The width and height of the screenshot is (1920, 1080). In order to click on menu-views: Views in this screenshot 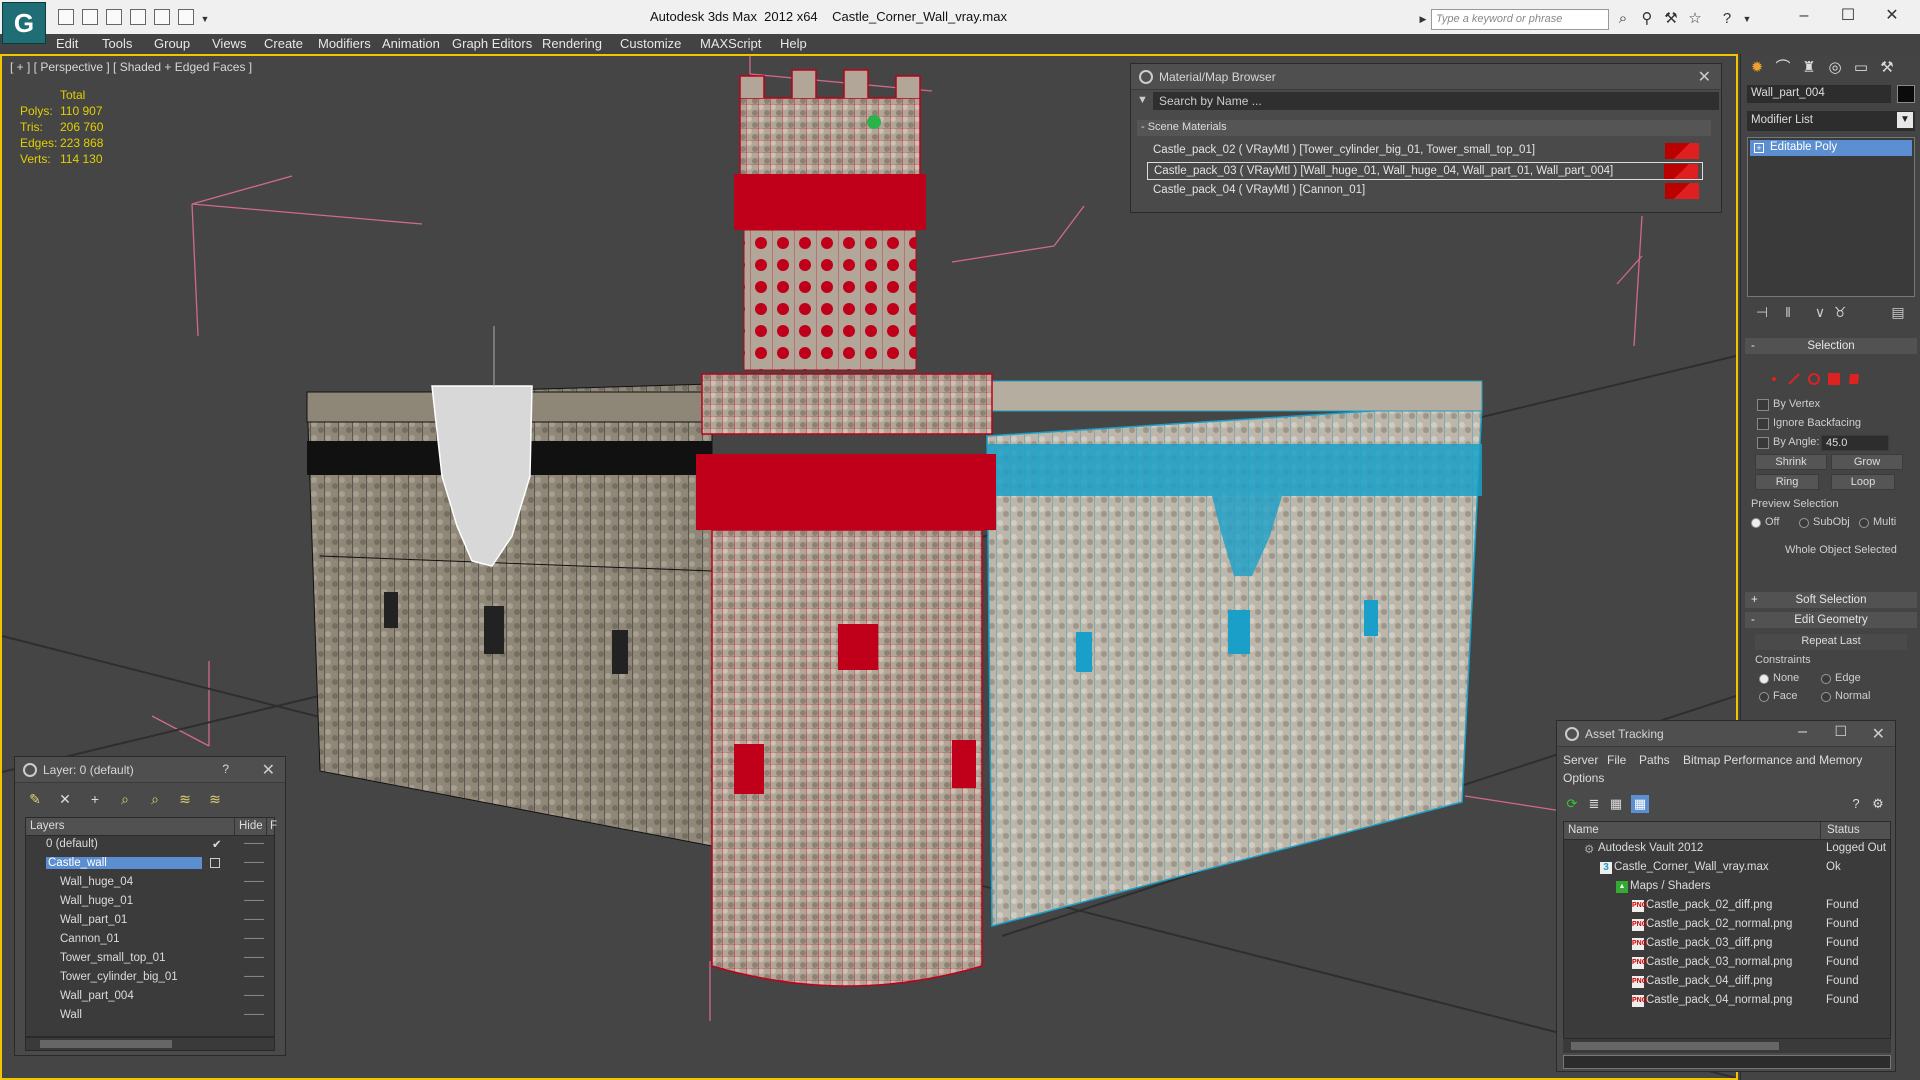, I will do `click(229, 43)`.